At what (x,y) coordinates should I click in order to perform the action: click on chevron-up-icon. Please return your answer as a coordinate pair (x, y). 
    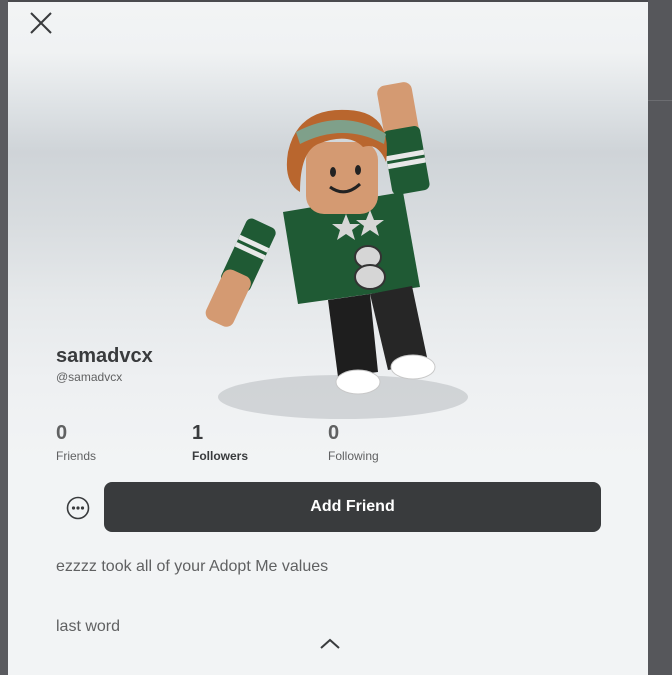
    Looking at the image, I should click on (330, 644).